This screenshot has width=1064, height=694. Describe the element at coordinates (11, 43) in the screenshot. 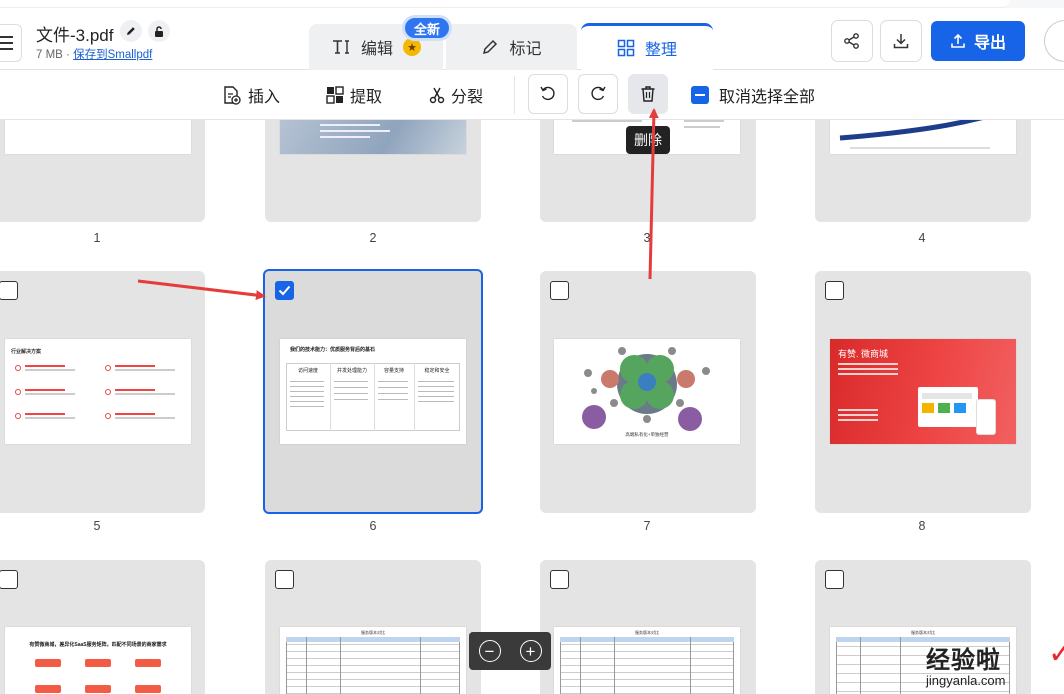

I see `menu-button` at that location.